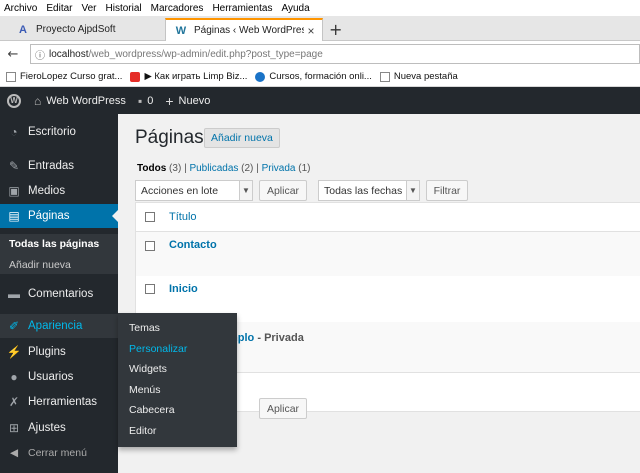  What do you see at coordinates (80, 101) in the screenshot?
I see `site-name-link: ⌂ Web WordPress` at bounding box center [80, 101].